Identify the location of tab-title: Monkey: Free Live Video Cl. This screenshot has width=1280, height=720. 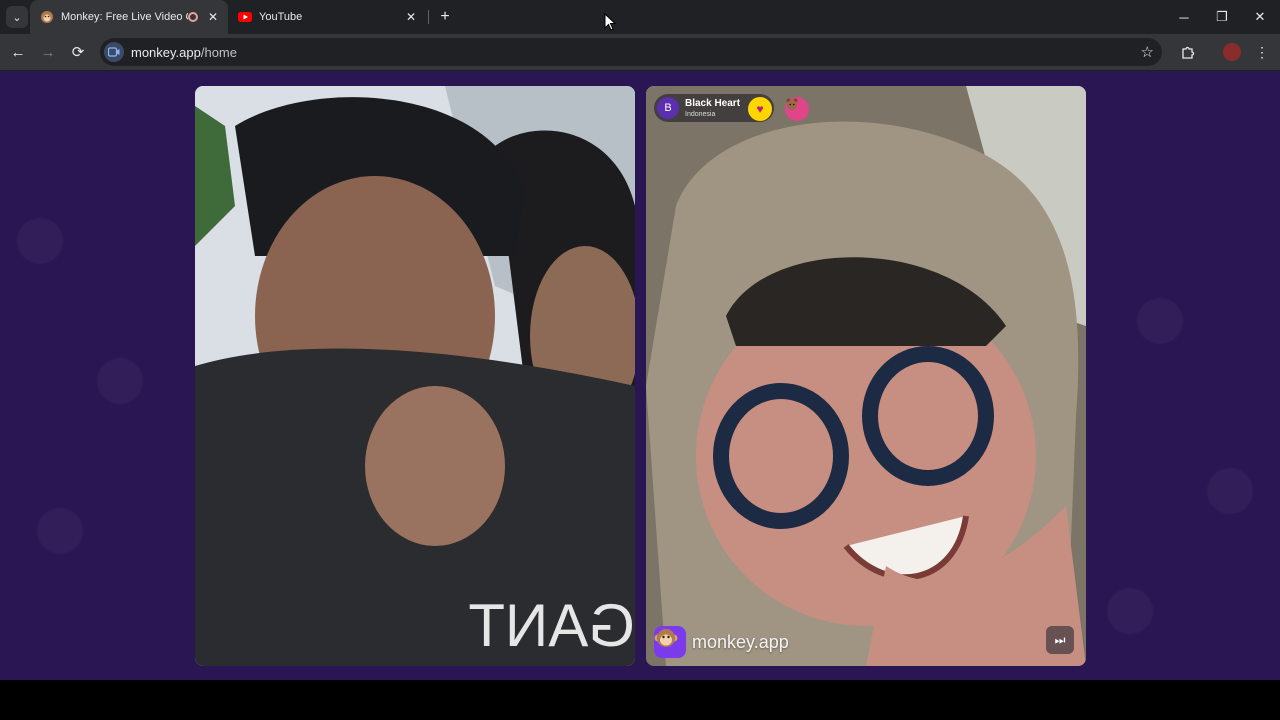
(124, 17).